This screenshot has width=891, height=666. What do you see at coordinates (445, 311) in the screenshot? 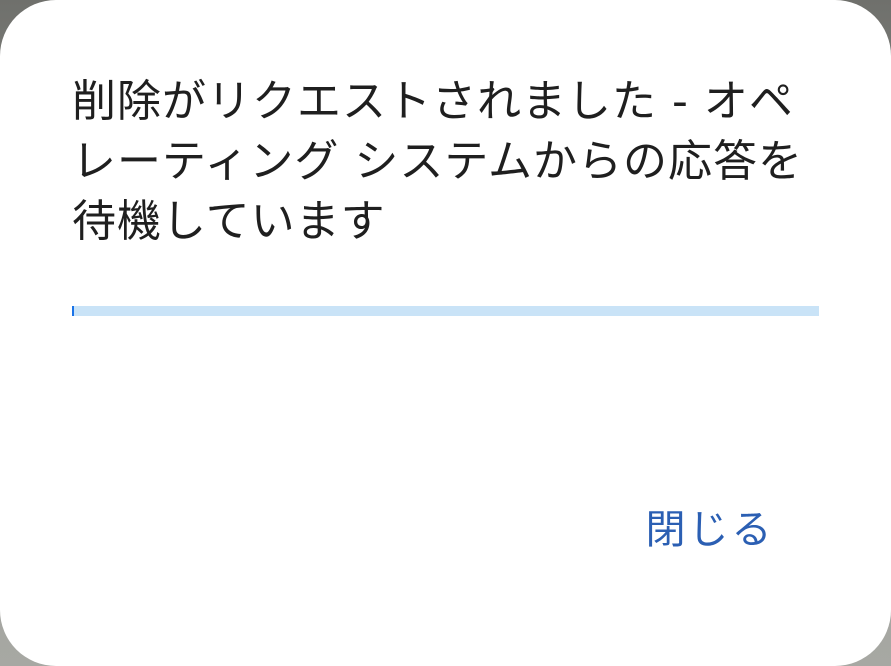
I see `progress-bar` at bounding box center [445, 311].